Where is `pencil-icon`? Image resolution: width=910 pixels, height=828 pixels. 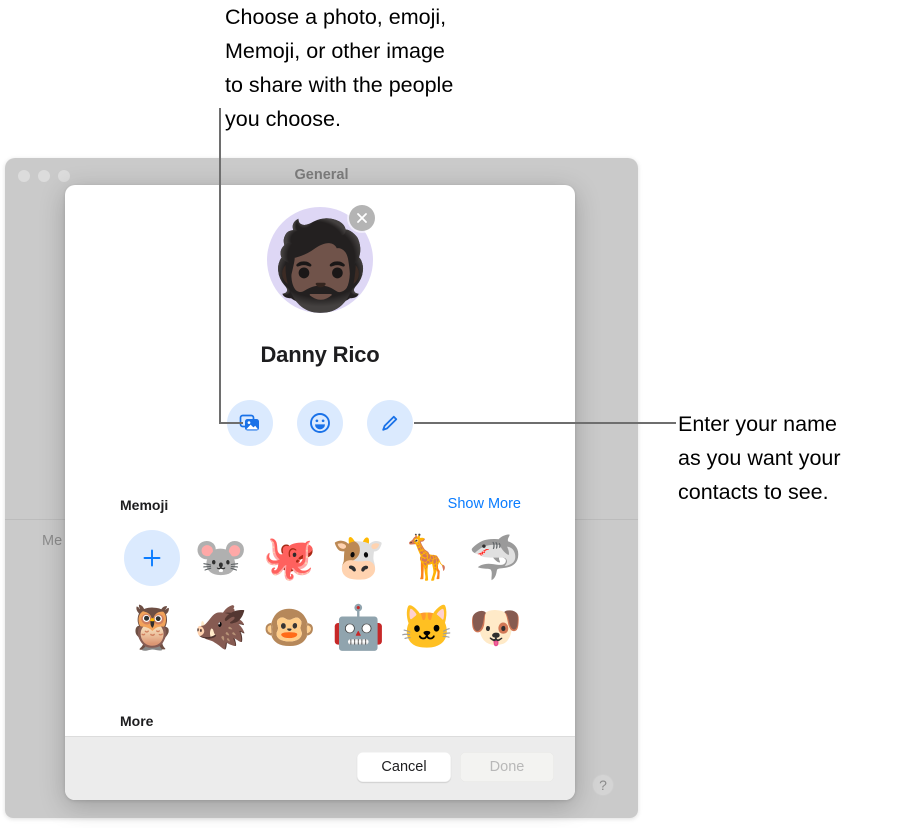
pencil-icon is located at coordinates (390, 423).